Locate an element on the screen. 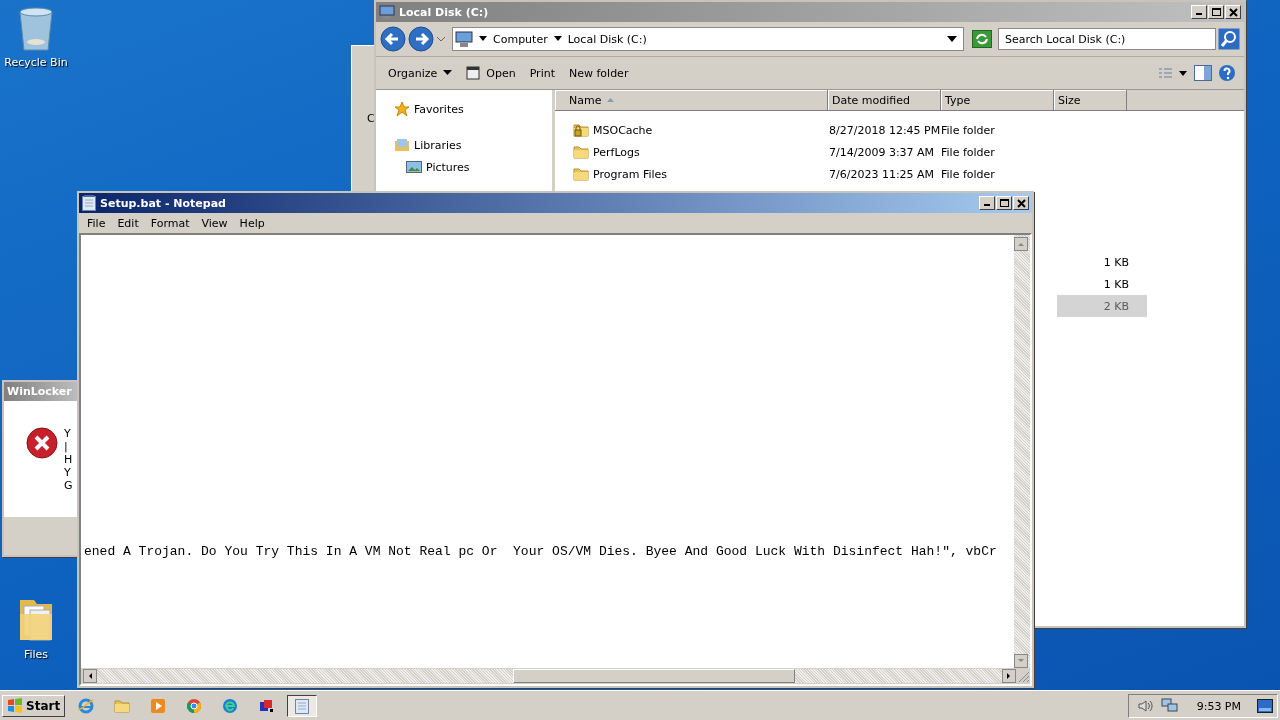 The image size is (1280, 720). window-title: Setup.bat - Notepad is located at coordinates (163, 203).